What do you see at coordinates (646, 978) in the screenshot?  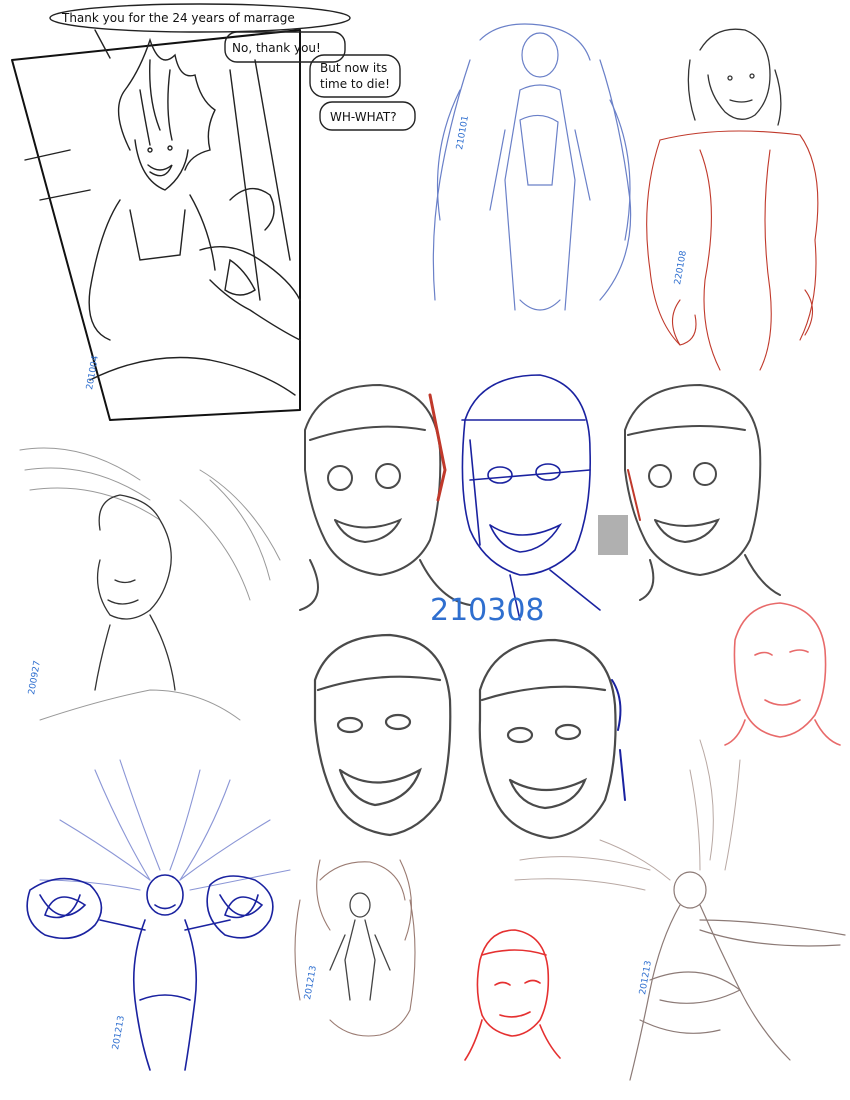 I see `winged-dancer-date-stamp: 201213` at bounding box center [646, 978].